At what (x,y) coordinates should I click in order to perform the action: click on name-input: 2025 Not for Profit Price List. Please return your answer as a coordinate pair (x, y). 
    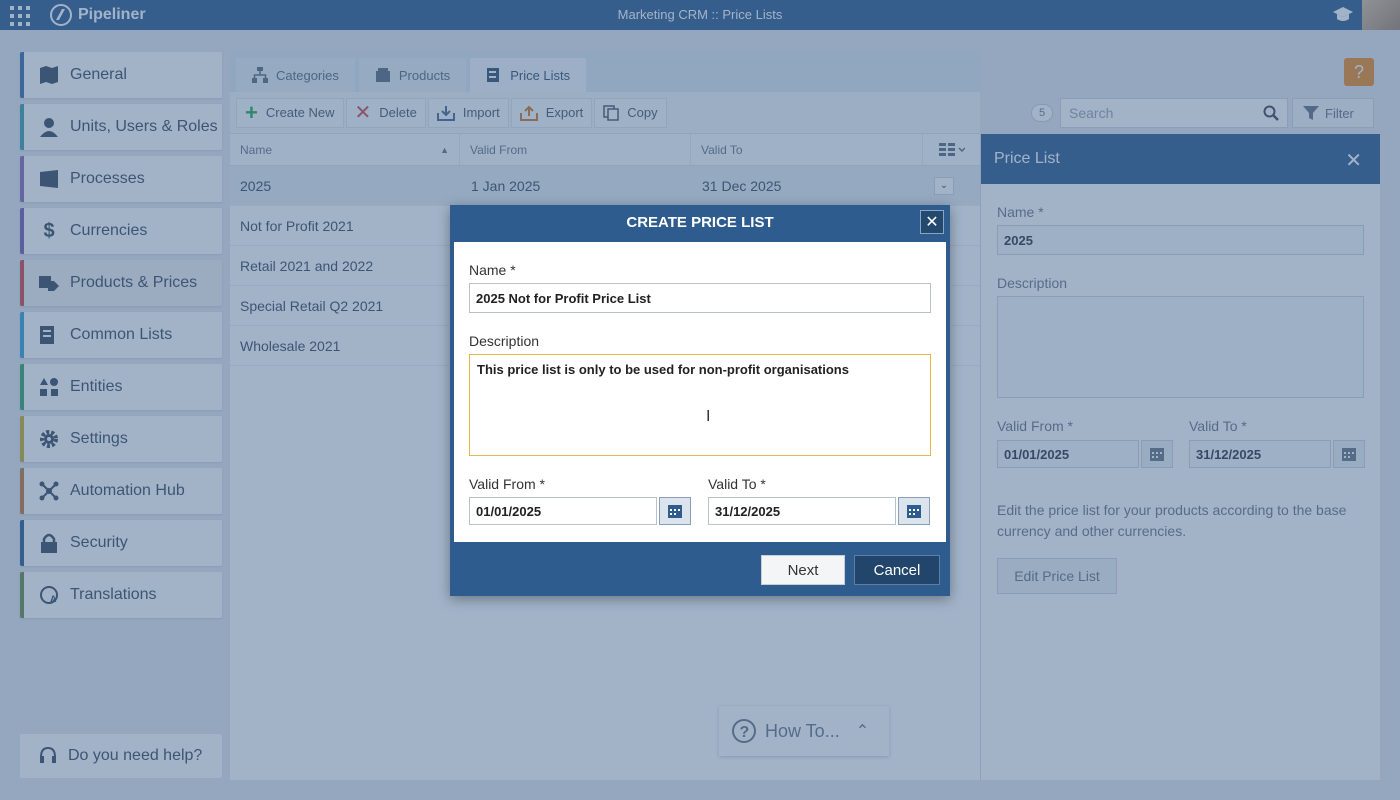
    Looking at the image, I should click on (700, 298).